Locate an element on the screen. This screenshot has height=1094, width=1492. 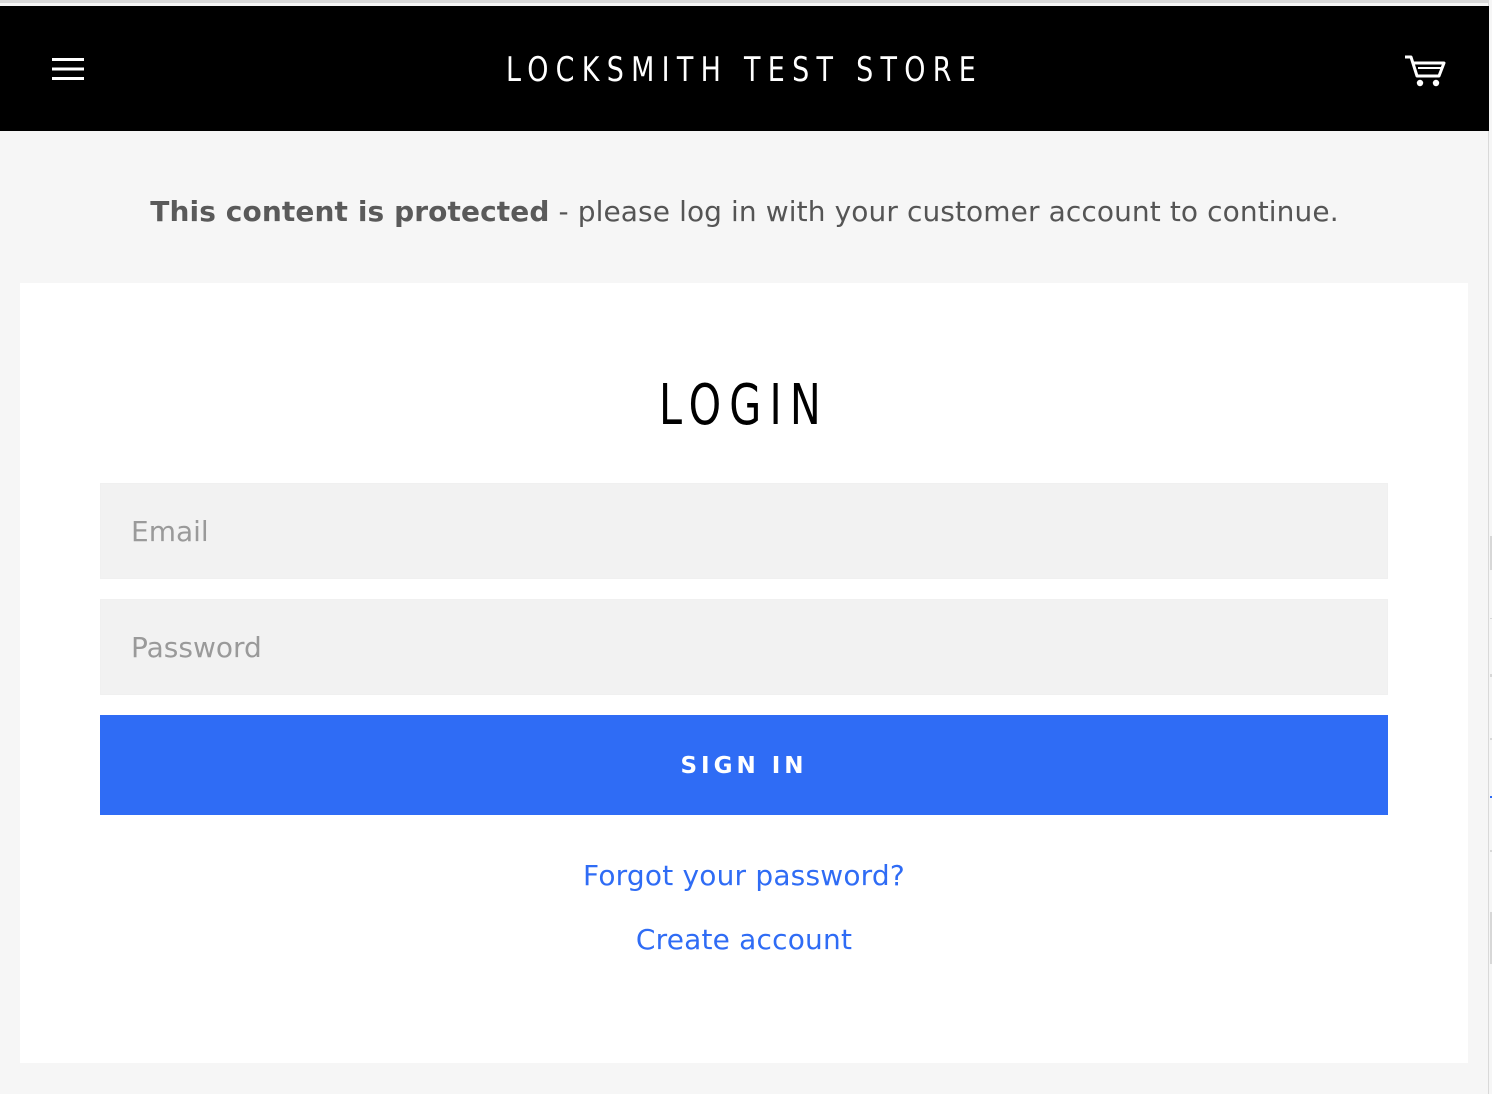
site-header: LOCKSMITH TEST STORE is located at coordinates (744, 68).